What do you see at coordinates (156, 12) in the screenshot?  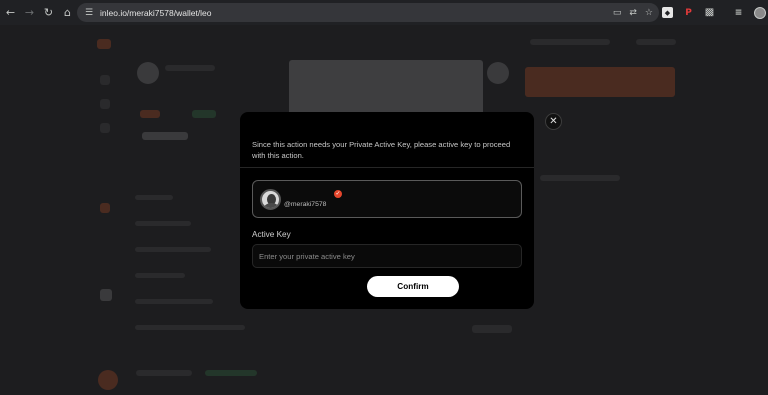 I see `url-text: inleo.io/meraki7578/wallet/leo` at bounding box center [156, 12].